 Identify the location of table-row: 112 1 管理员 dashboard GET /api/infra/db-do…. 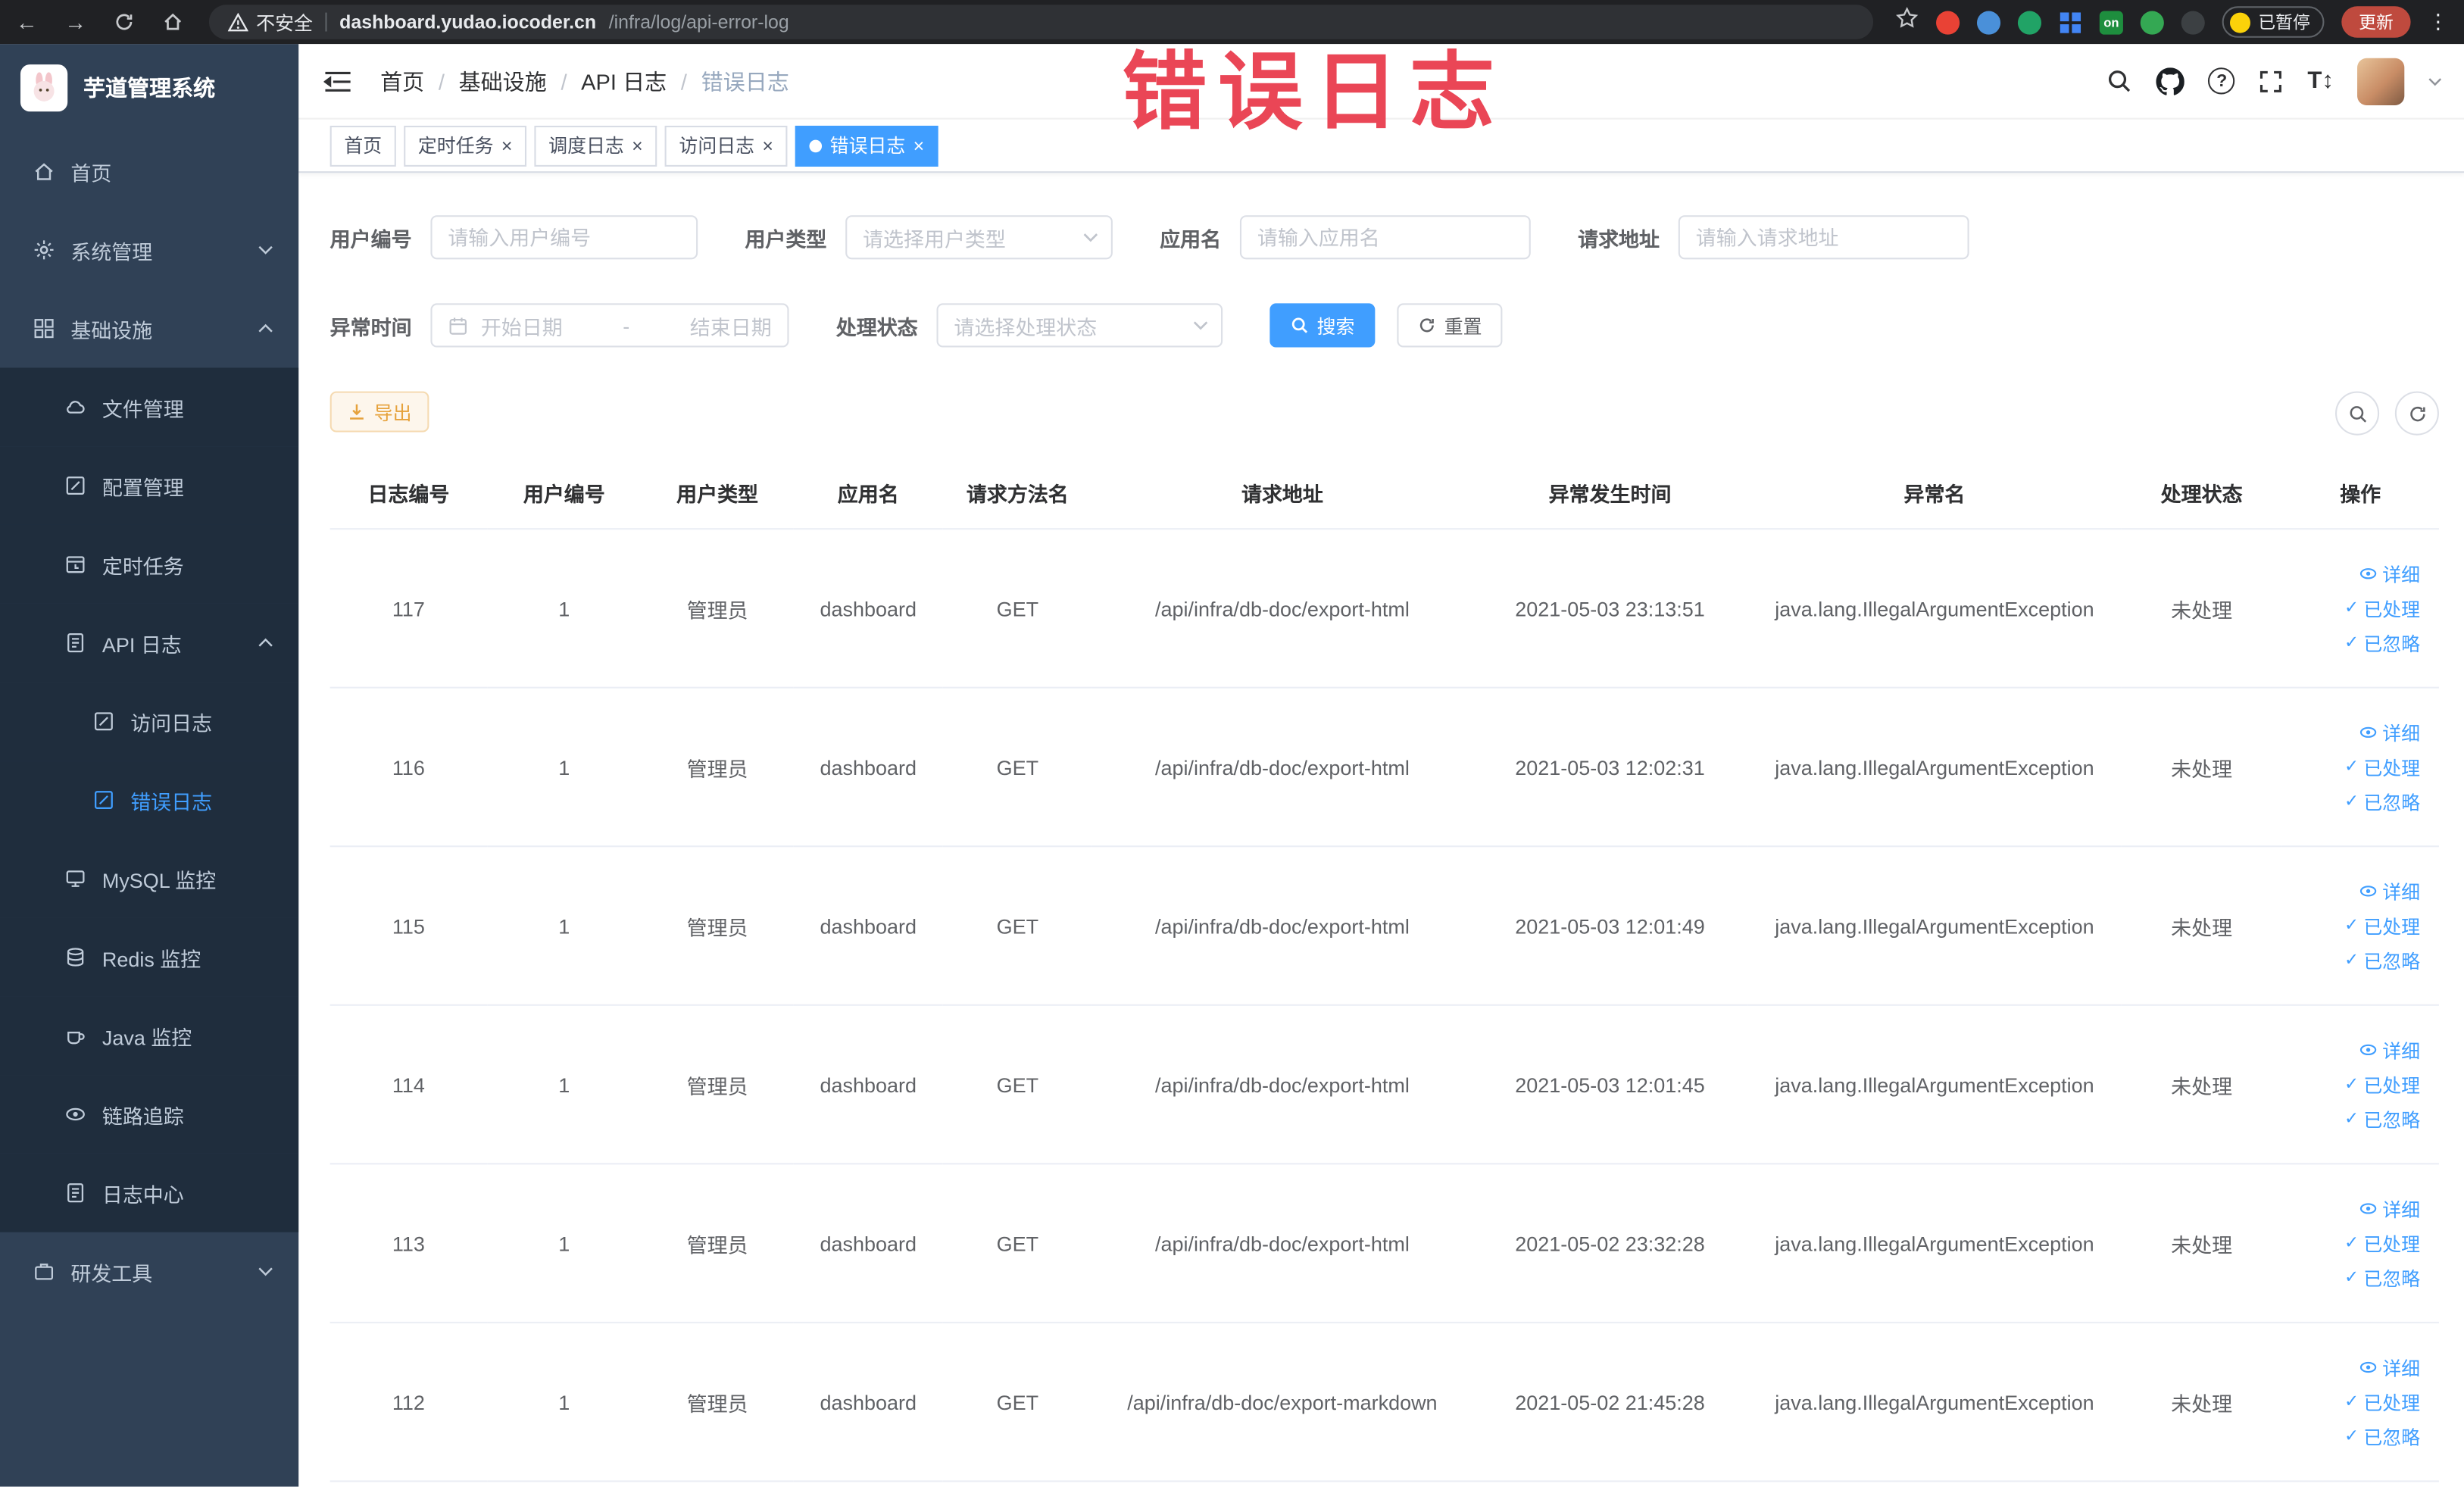
(1384, 1402).